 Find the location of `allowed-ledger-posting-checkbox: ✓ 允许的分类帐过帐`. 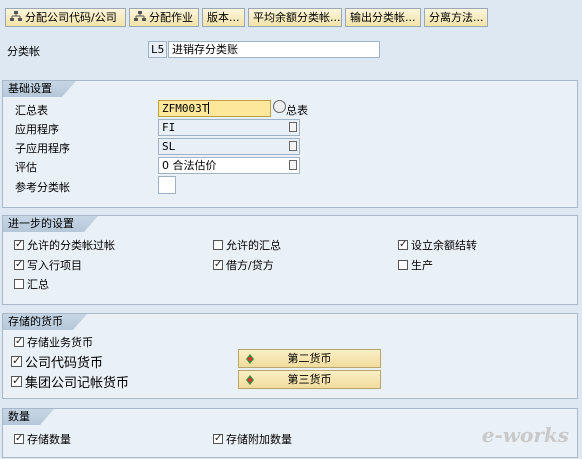

allowed-ledger-posting-checkbox: ✓ 允许的分类帐过帐 is located at coordinates (64, 245).